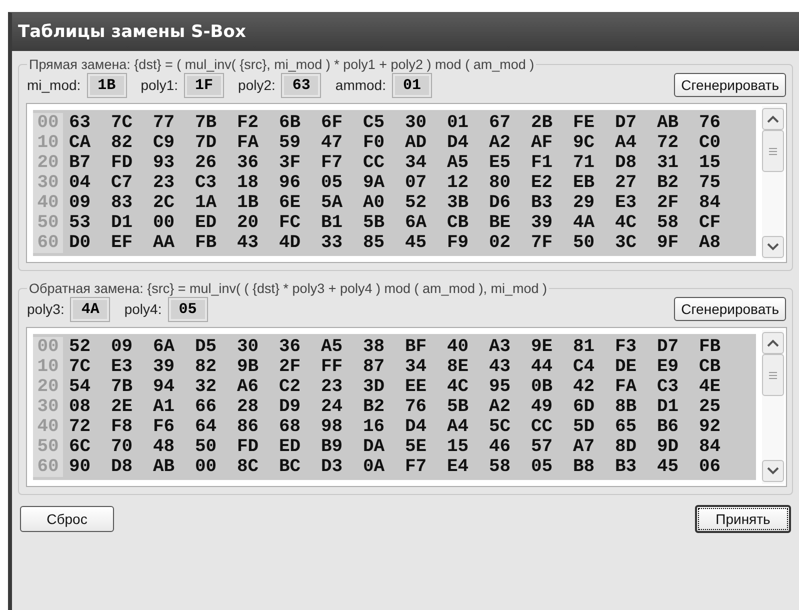 This screenshot has width=799, height=610. What do you see at coordinates (500, 223) in the screenshot?
I see `hex-byte: BE` at bounding box center [500, 223].